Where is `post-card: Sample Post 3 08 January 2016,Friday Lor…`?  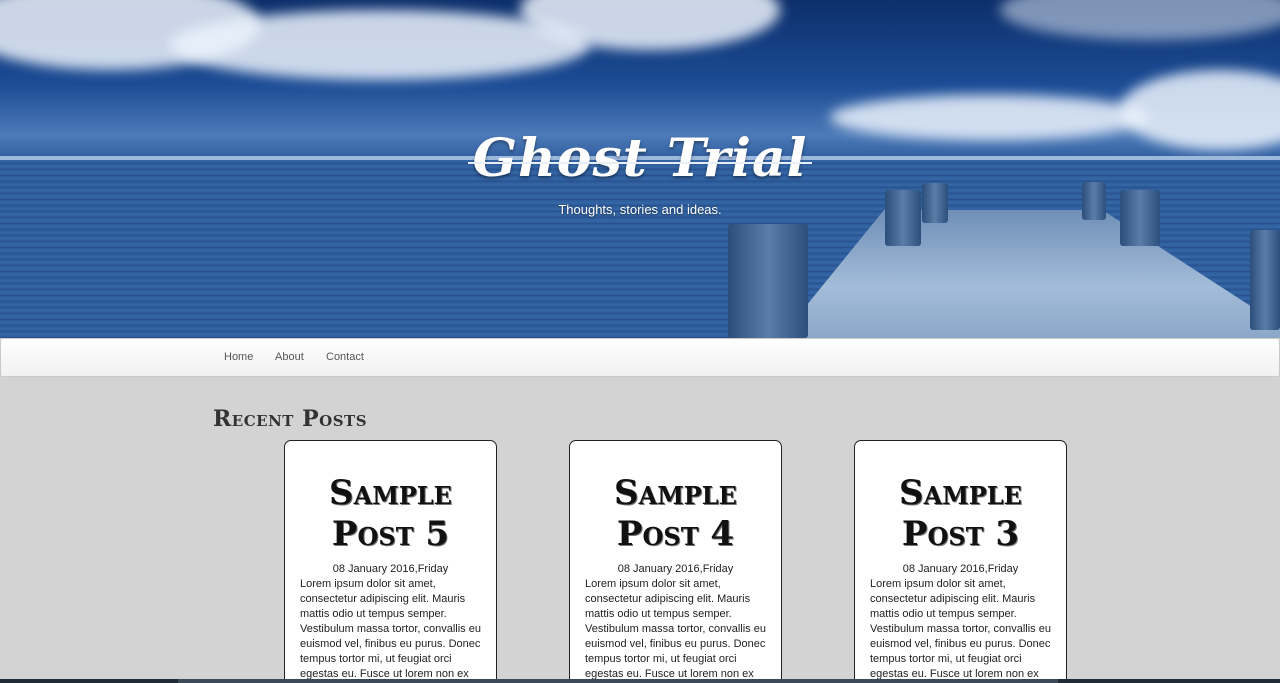 post-card: Sample Post 3 08 January 2016,Friday Lor… is located at coordinates (960, 561).